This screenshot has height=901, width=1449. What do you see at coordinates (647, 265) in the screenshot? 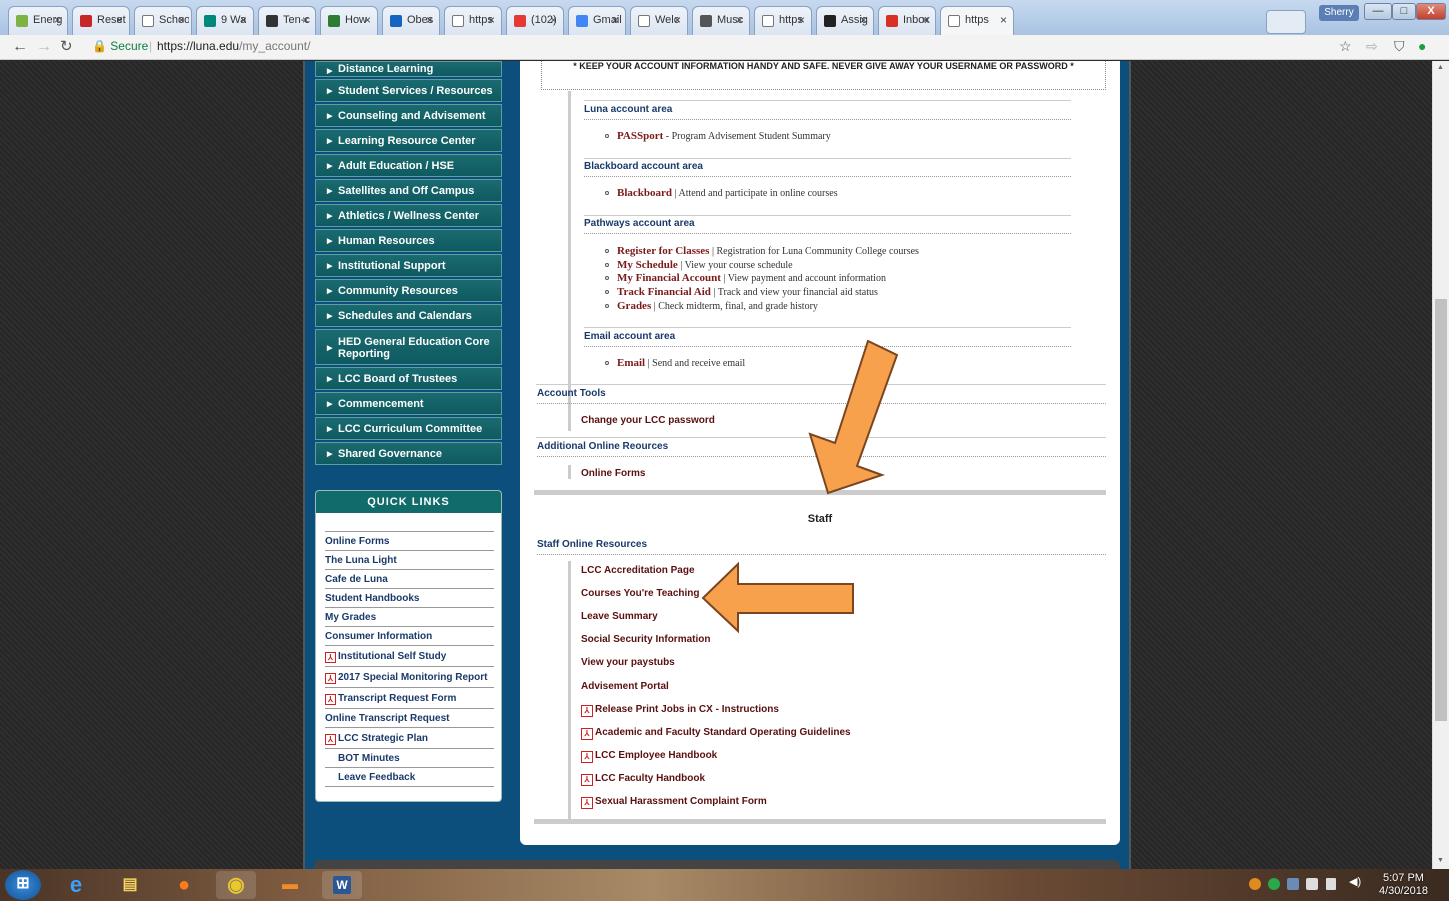
I see `pathways-link: My Schedule` at bounding box center [647, 265].